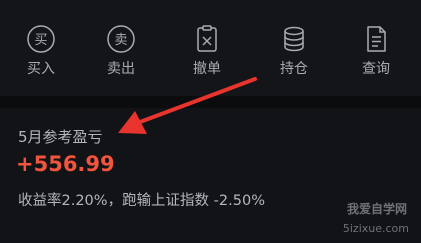 The width and height of the screenshot is (421, 243). I want to click on watermark-title: 我爱自学网, so click(376, 209).